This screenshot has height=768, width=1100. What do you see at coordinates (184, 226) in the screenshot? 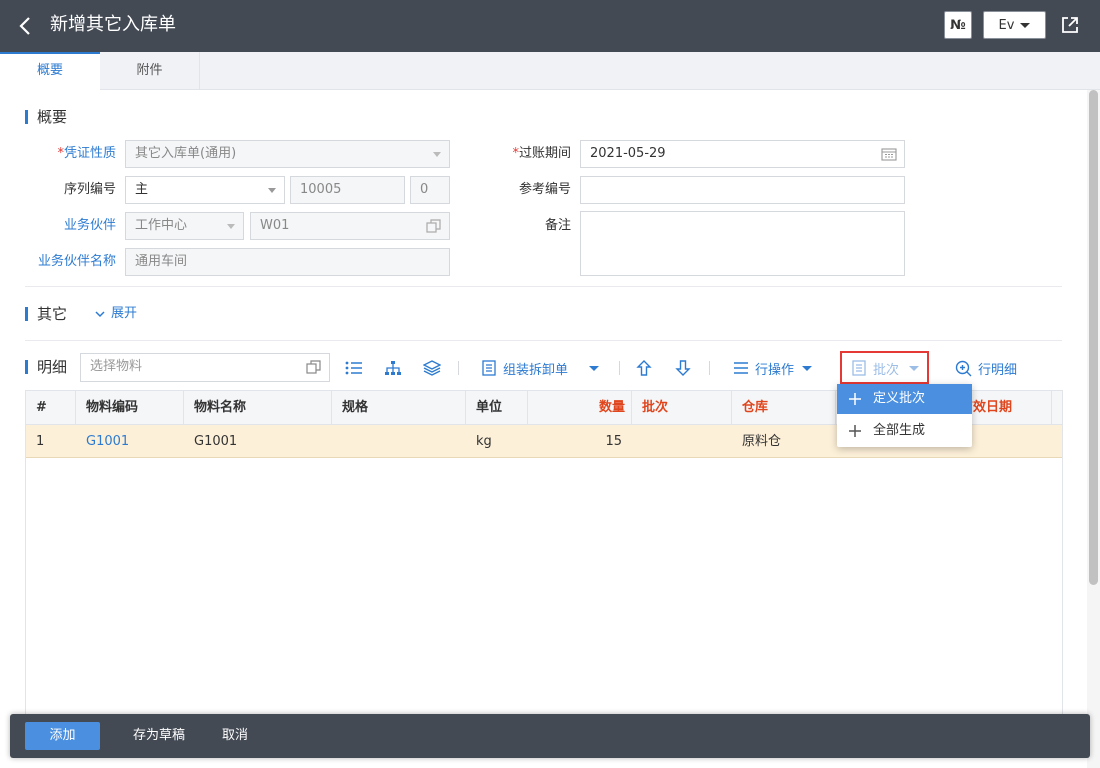
I see `partner-type-select: 工作中心` at bounding box center [184, 226].